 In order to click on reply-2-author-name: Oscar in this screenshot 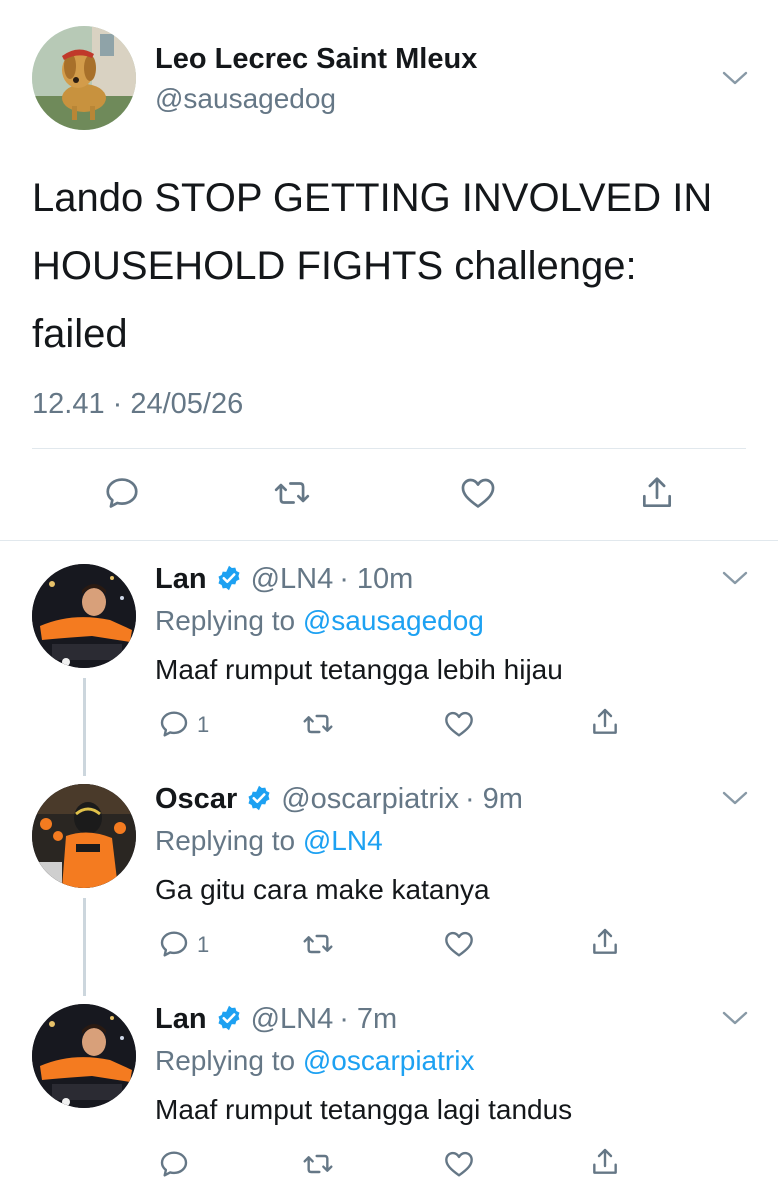, I will do `click(196, 799)`.